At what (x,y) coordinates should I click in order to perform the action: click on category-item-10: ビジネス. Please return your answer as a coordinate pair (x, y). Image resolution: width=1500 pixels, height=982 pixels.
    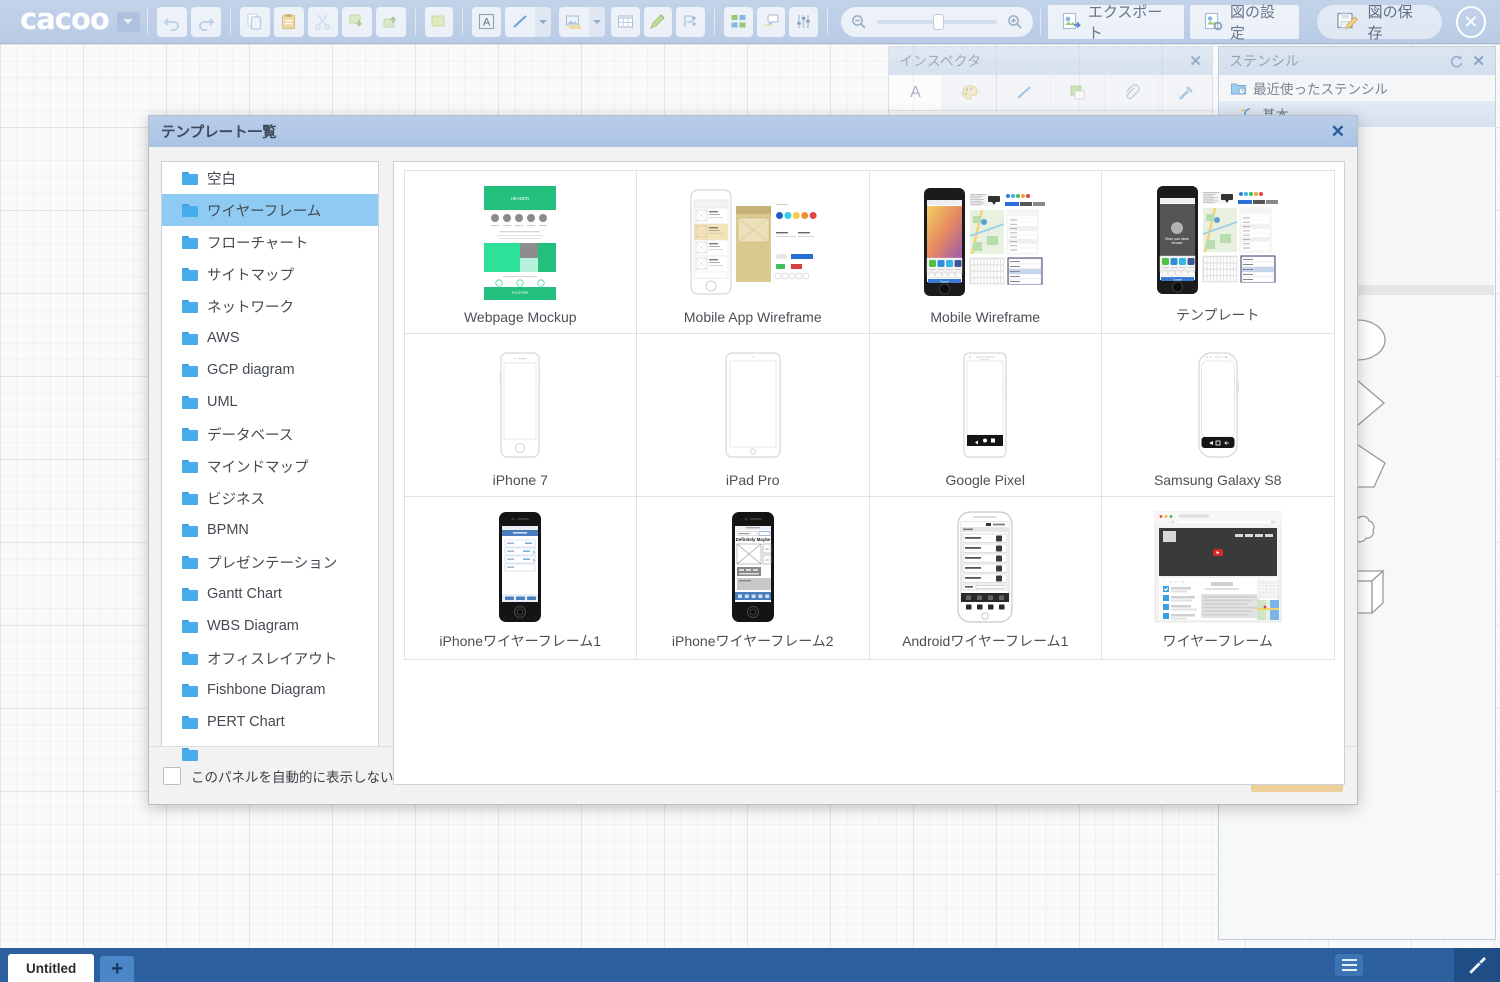
    Looking at the image, I should click on (270, 498).